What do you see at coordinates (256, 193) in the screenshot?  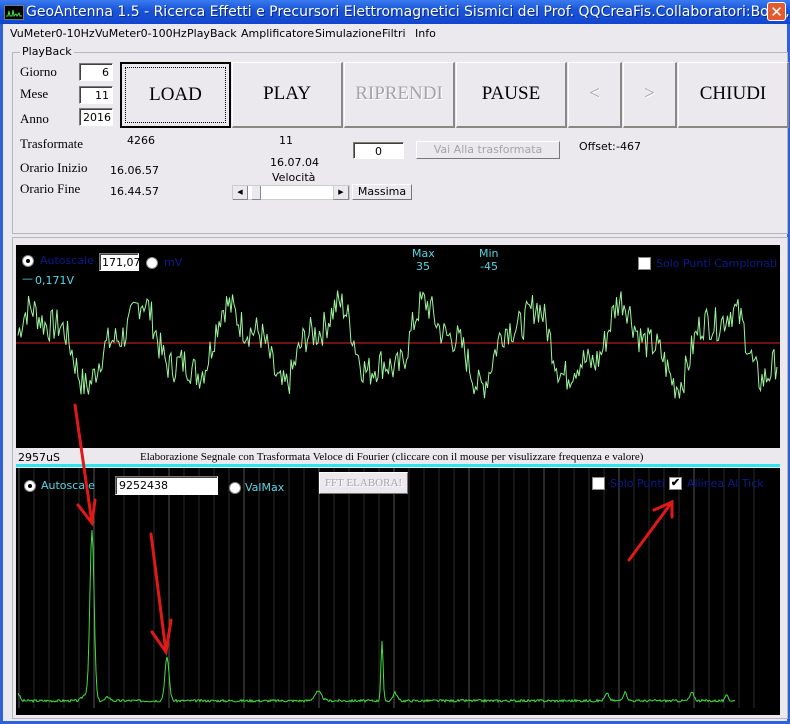 I see `slider-thumb` at bounding box center [256, 193].